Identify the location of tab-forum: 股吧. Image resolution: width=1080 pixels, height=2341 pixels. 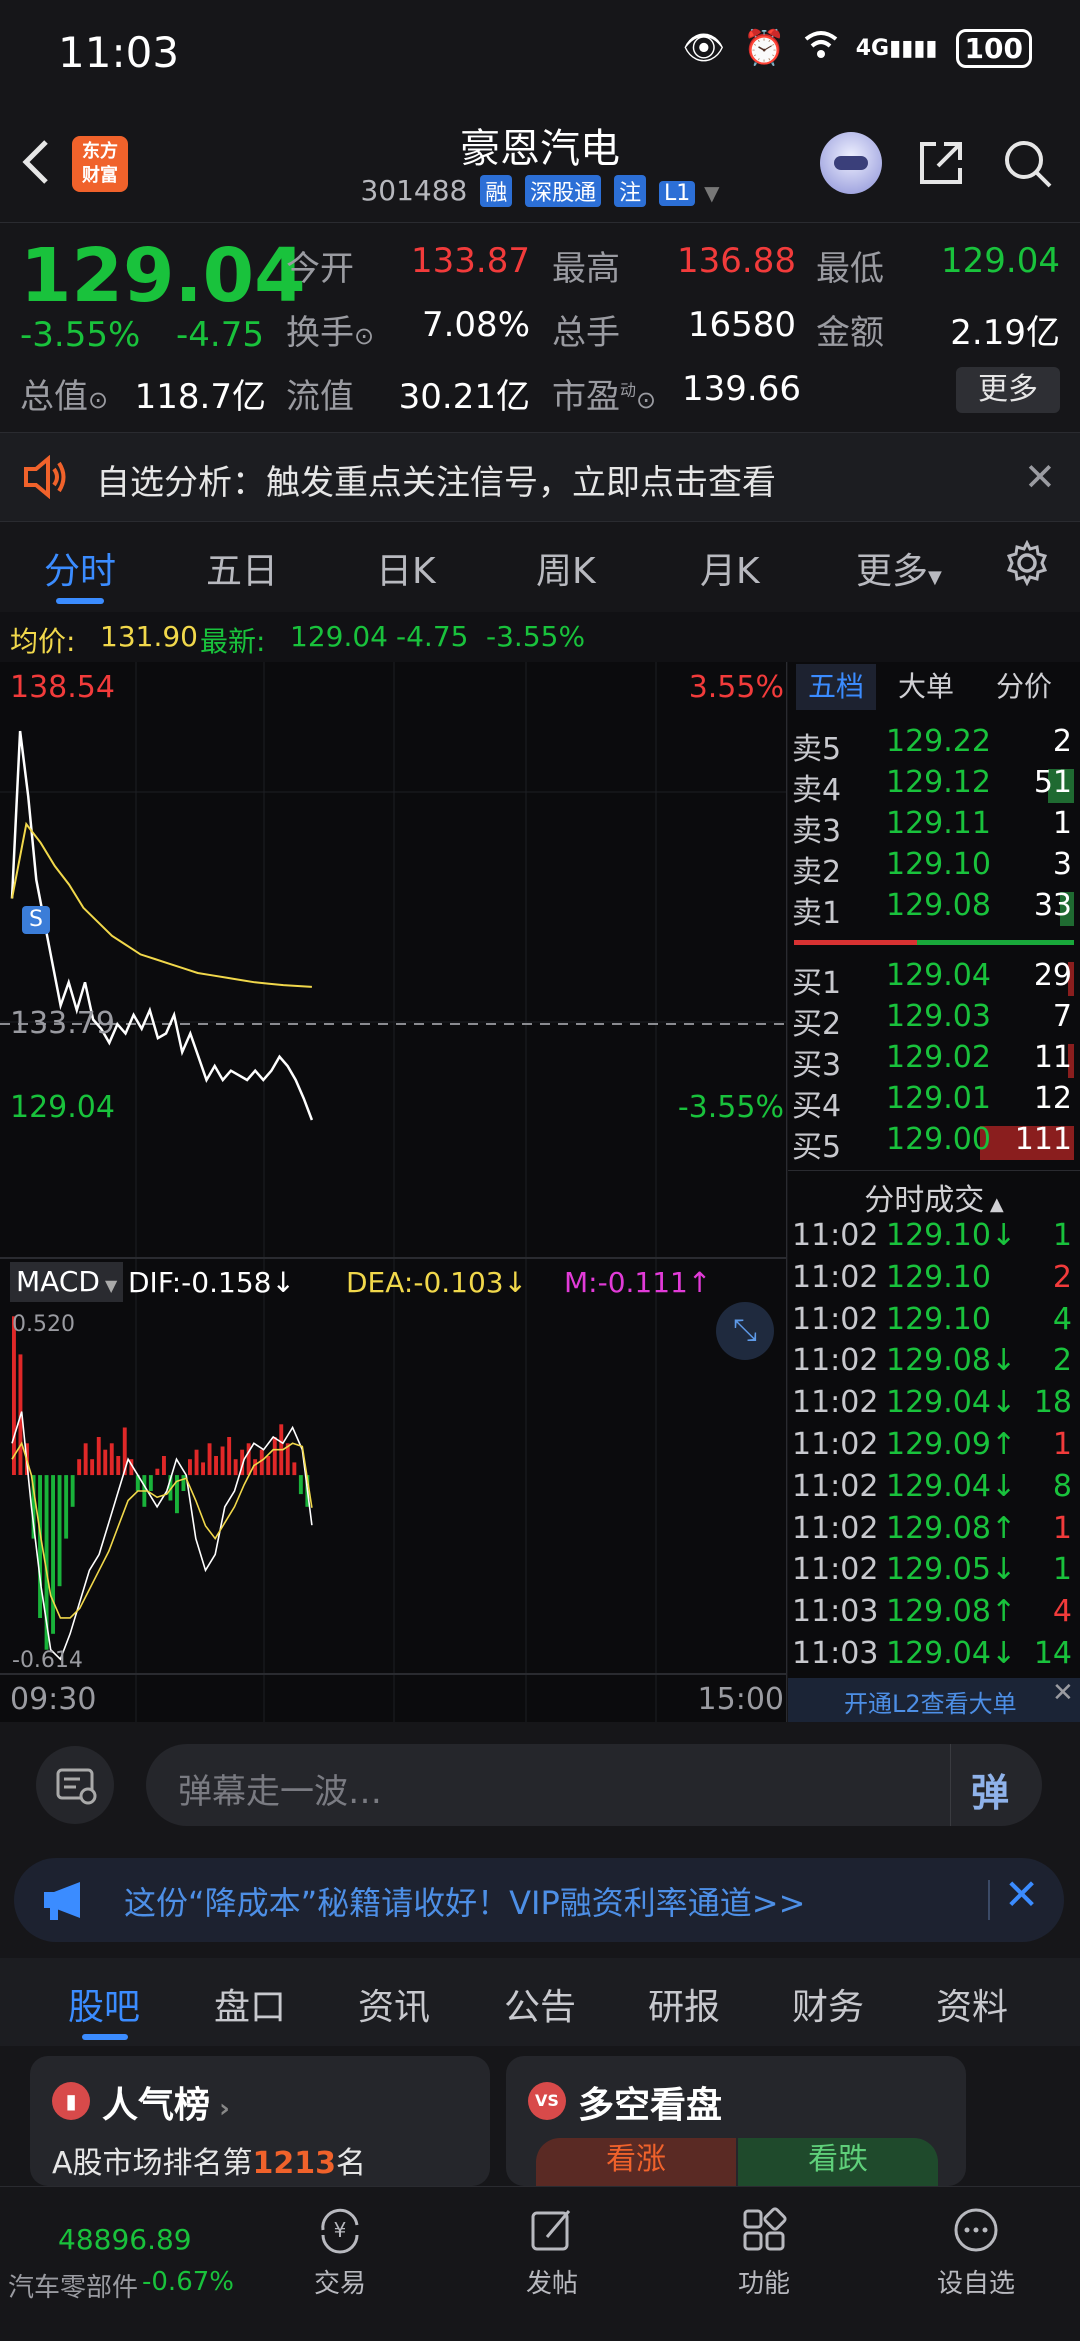
(104, 2004).